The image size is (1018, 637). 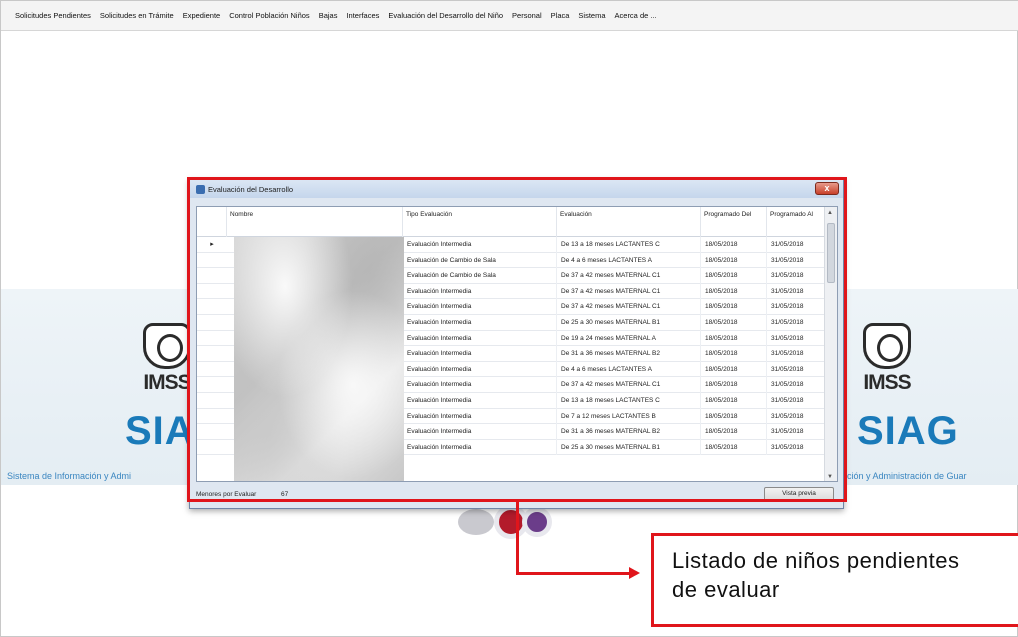 What do you see at coordinates (69, 476) in the screenshot?
I see `tagline-left: Sistema de Información y Admi` at bounding box center [69, 476].